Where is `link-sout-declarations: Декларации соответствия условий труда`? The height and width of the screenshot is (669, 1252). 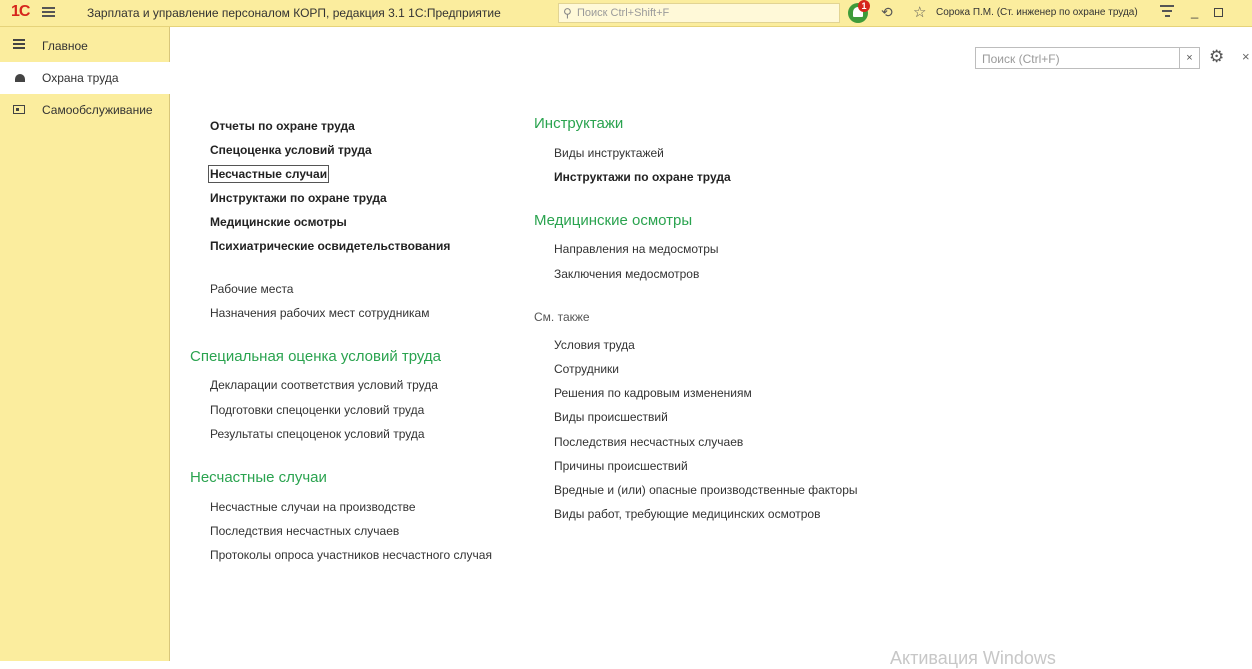
link-sout-declarations: Декларации соответствия условий труда is located at coordinates (324, 385).